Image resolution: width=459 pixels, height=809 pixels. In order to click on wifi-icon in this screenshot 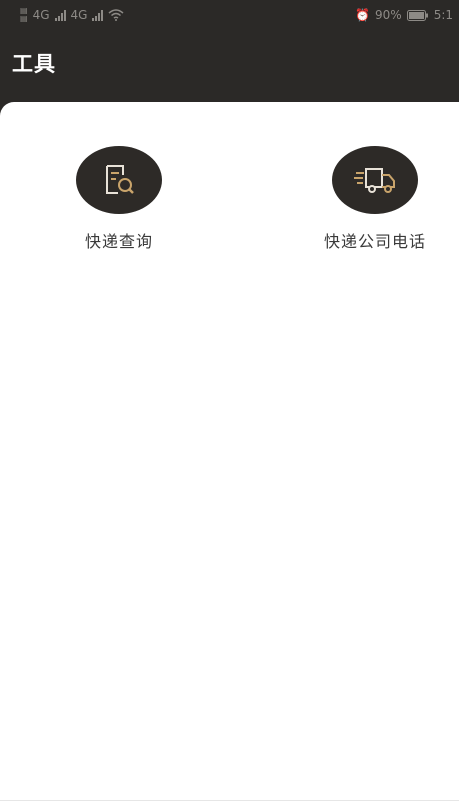, I will do `click(116, 15)`.